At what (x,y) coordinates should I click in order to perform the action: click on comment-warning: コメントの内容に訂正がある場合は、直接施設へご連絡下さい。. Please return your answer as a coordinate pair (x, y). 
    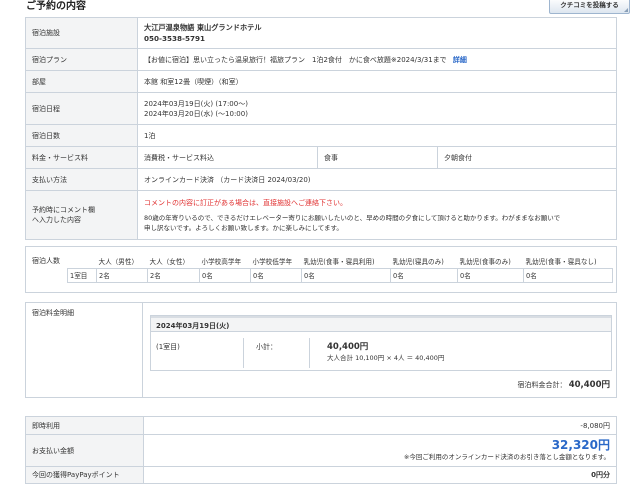
    Looking at the image, I should click on (245, 202).